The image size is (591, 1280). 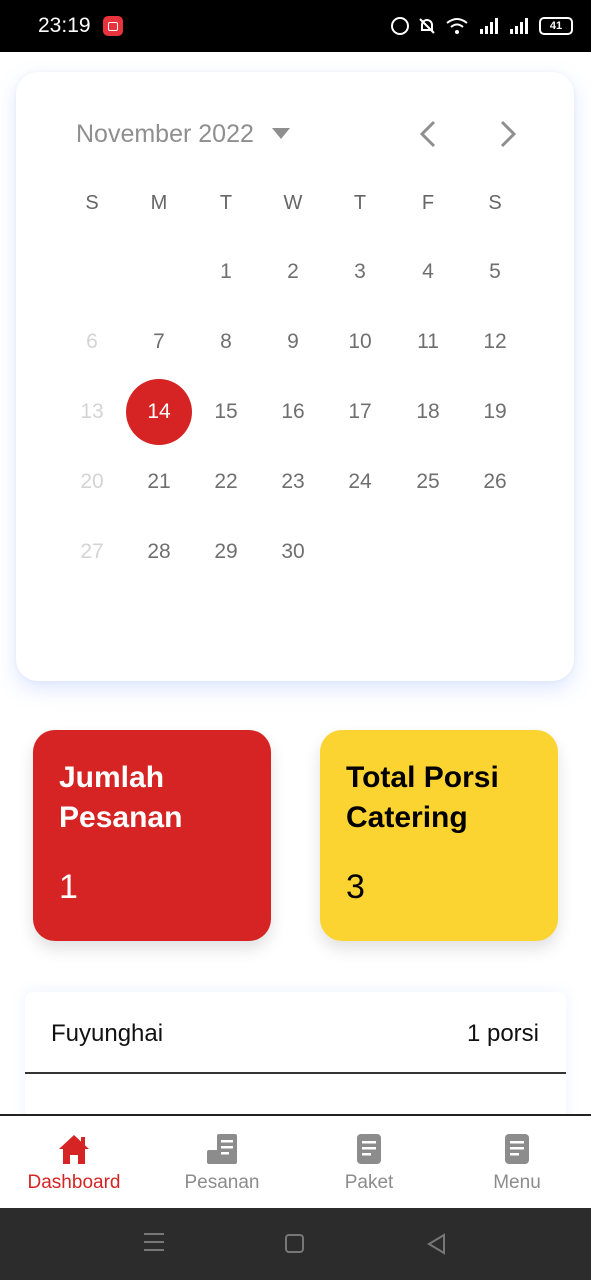 What do you see at coordinates (428, 203) in the screenshot?
I see `weekday-label: F` at bounding box center [428, 203].